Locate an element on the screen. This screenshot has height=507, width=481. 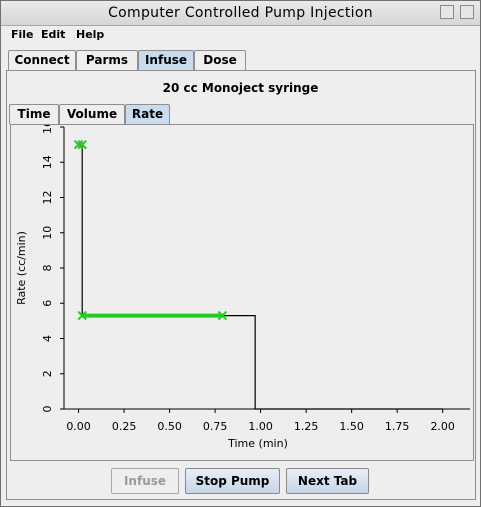
window-title: Computer Controlled Pump Injection is located at coordinates (240, 13).